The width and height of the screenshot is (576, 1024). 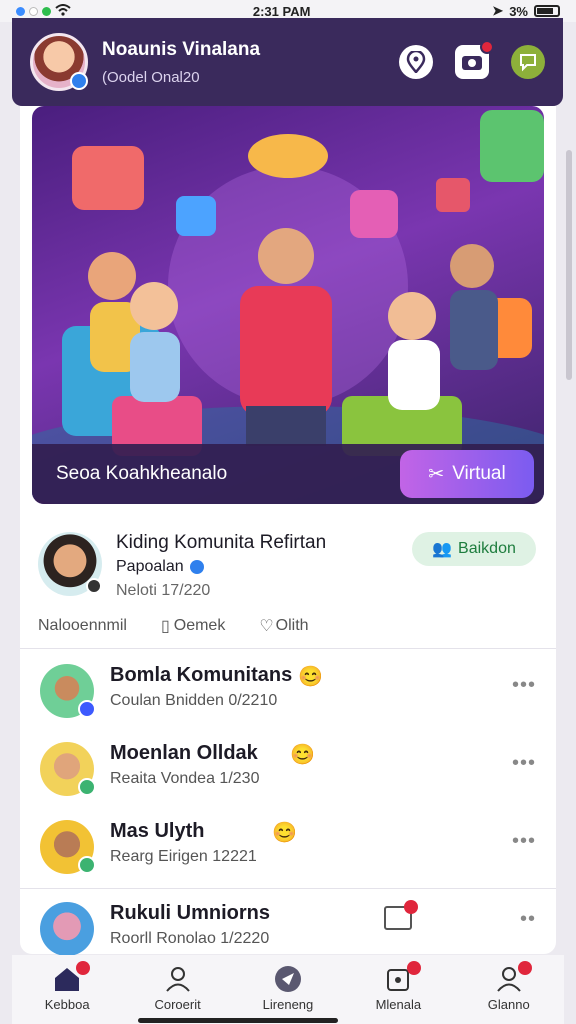 What do you see at coordinates (79, 81) in the screenshot?
I see `avatar-badge-icon` at bounding box center [79, 81].